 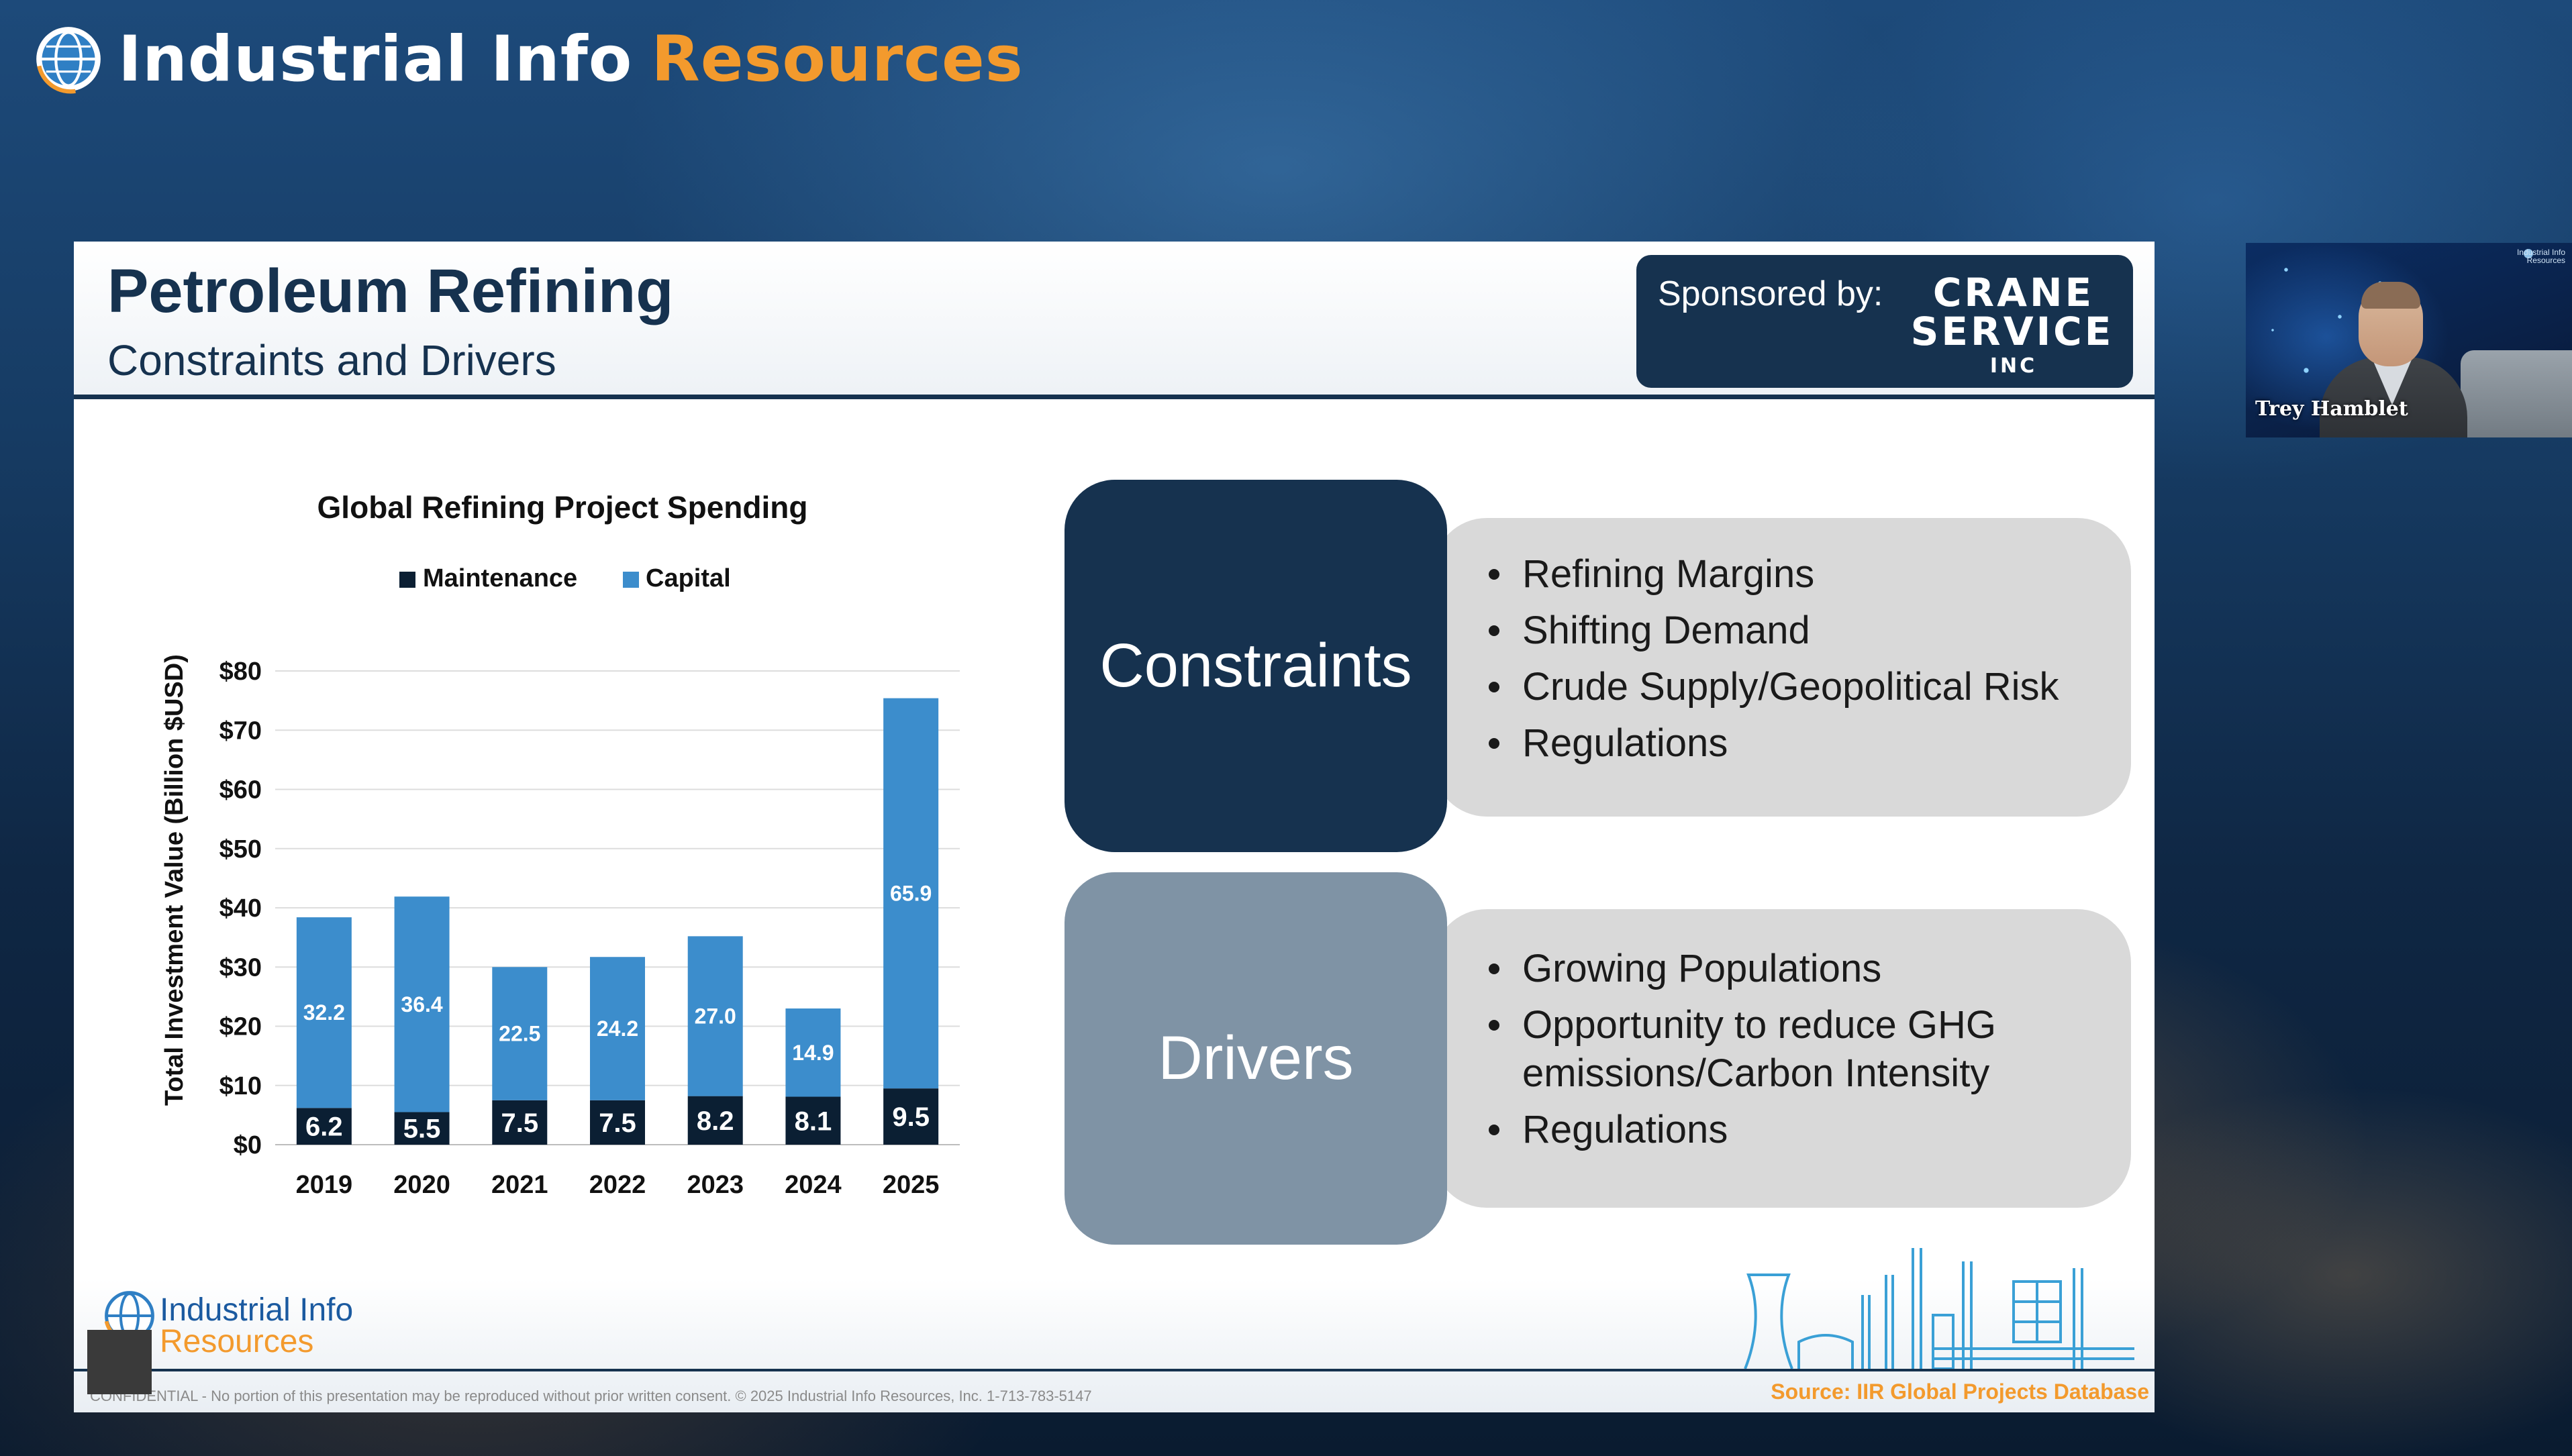 I want to click on drivers-heading: Drivers, so click(x=1256, y=1058).